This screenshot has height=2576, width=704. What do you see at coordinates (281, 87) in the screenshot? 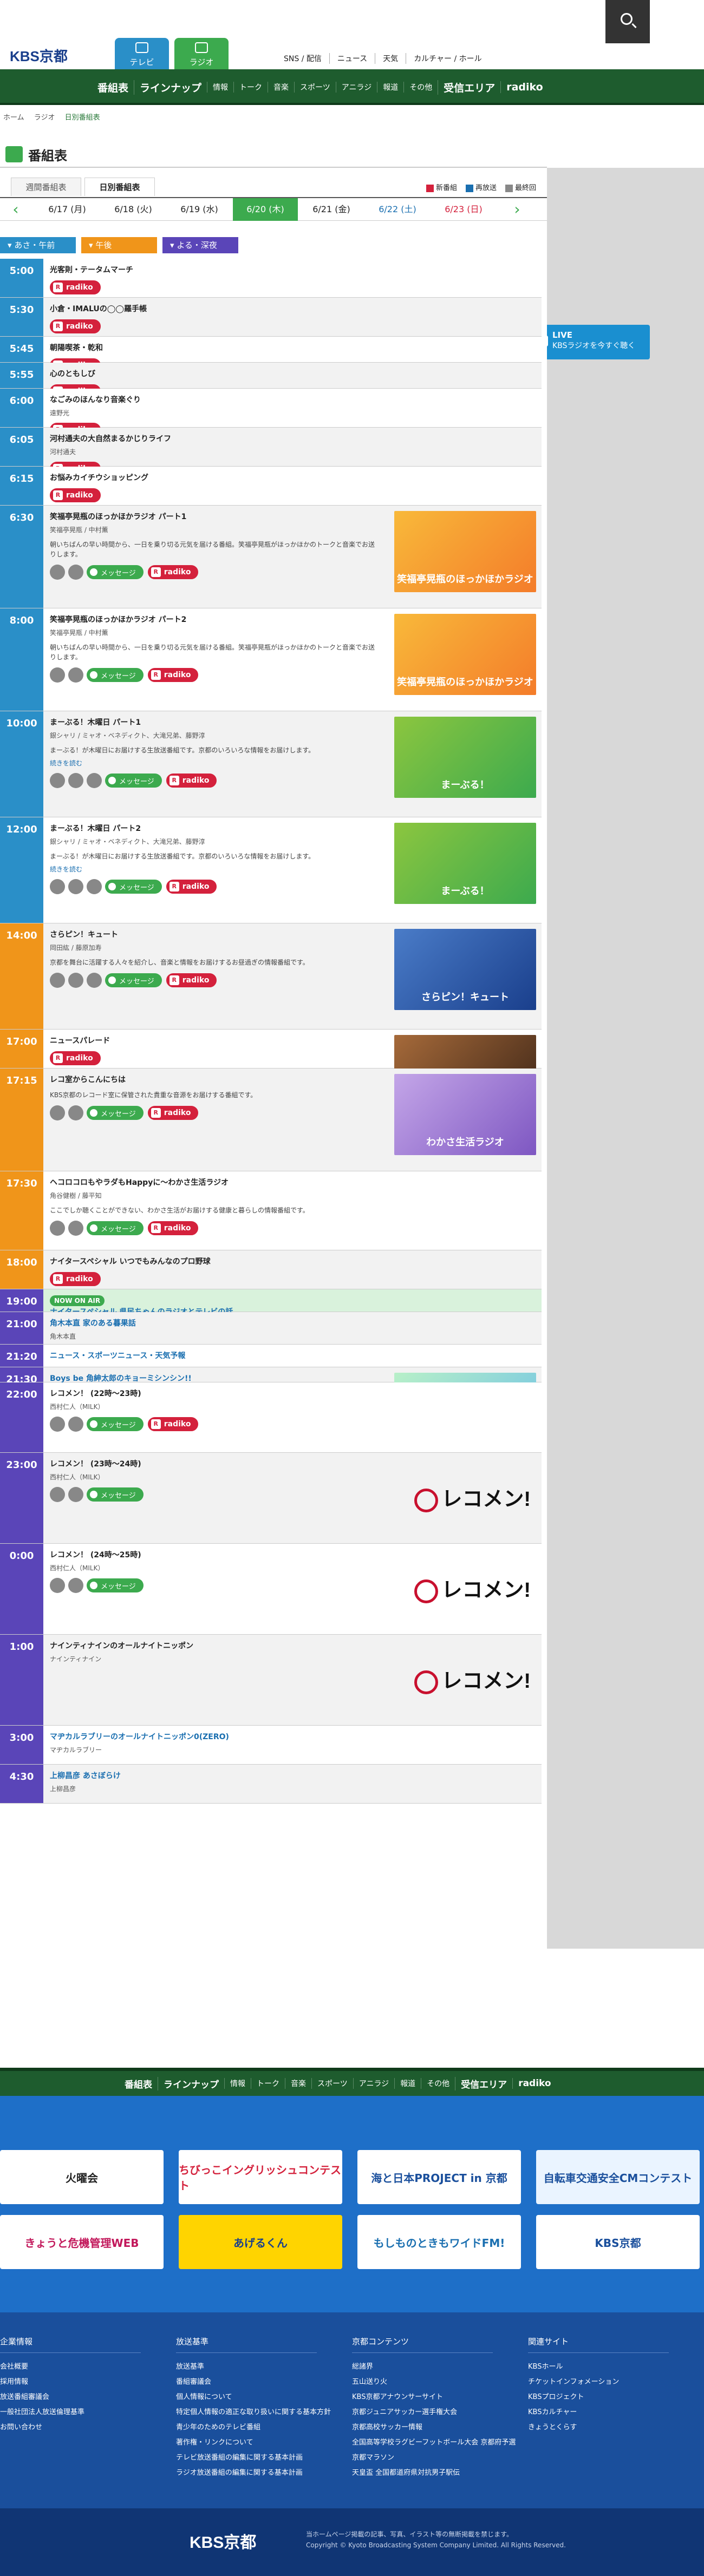
I see `gnav-music: 音楽` at bounding box center [281, 87].